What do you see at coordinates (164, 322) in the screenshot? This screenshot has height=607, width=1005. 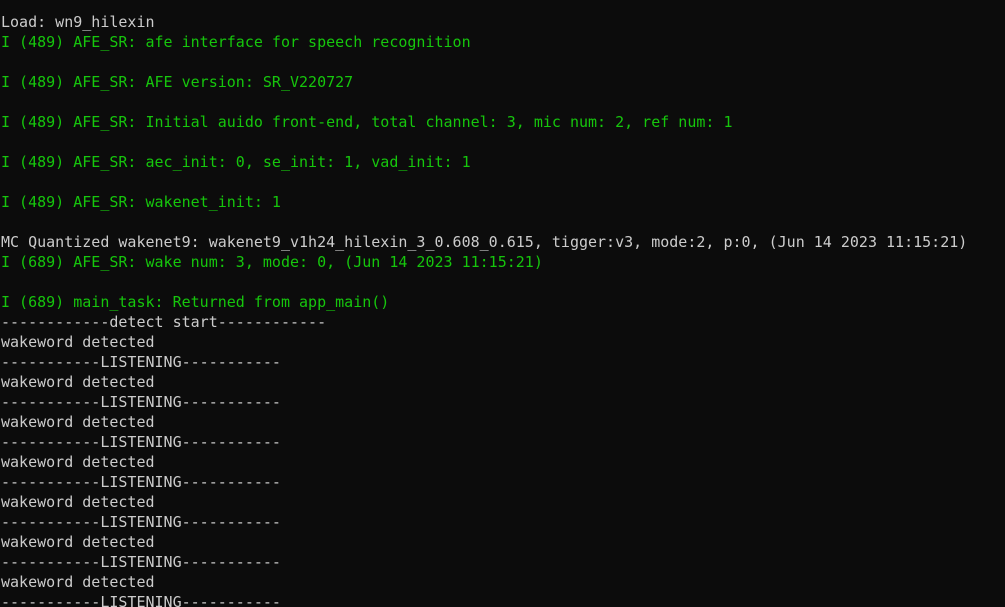 I see `terminal-line: ------------detect start------------` at bounding box center [164, 322].